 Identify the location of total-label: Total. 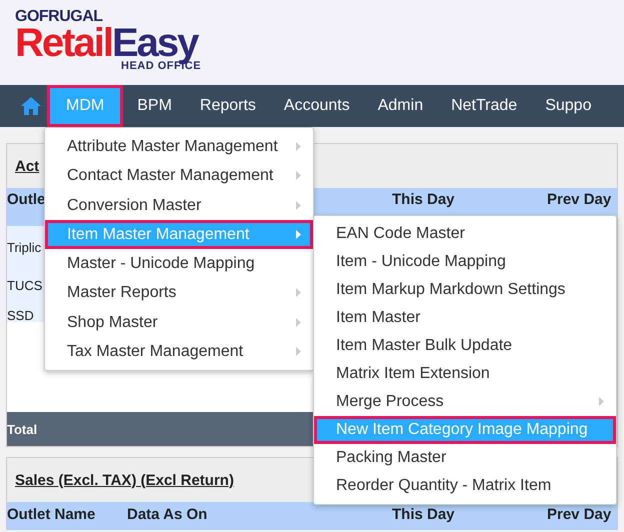
(22, 429).